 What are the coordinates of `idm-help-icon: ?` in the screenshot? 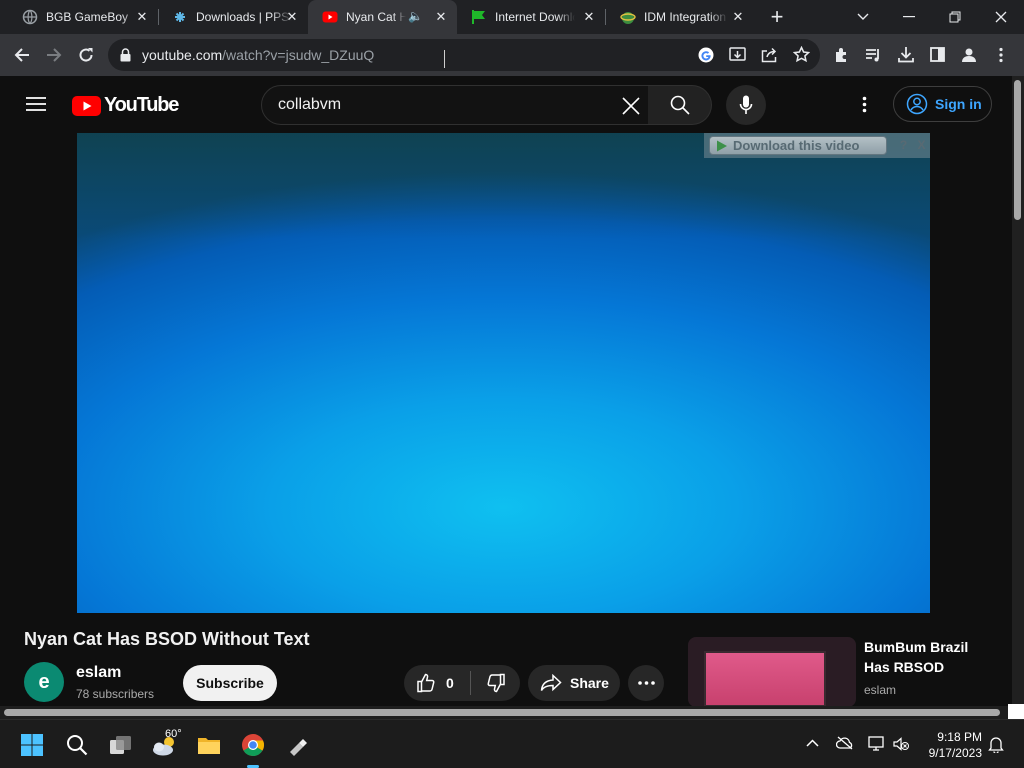 It's located at (903, 145).